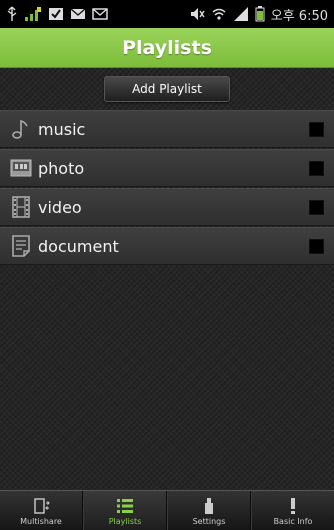 The image size is (334, 530). I want to click on info-icon, so click(293, 506).